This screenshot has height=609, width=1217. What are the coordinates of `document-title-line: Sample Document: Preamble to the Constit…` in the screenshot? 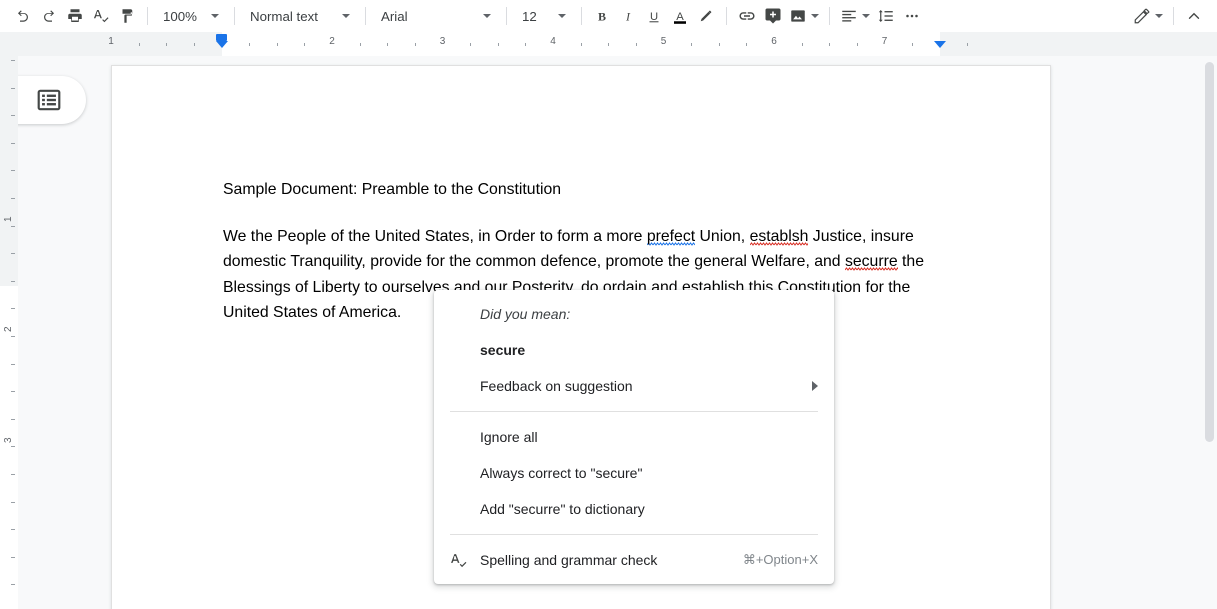 It's located at (392, 189).